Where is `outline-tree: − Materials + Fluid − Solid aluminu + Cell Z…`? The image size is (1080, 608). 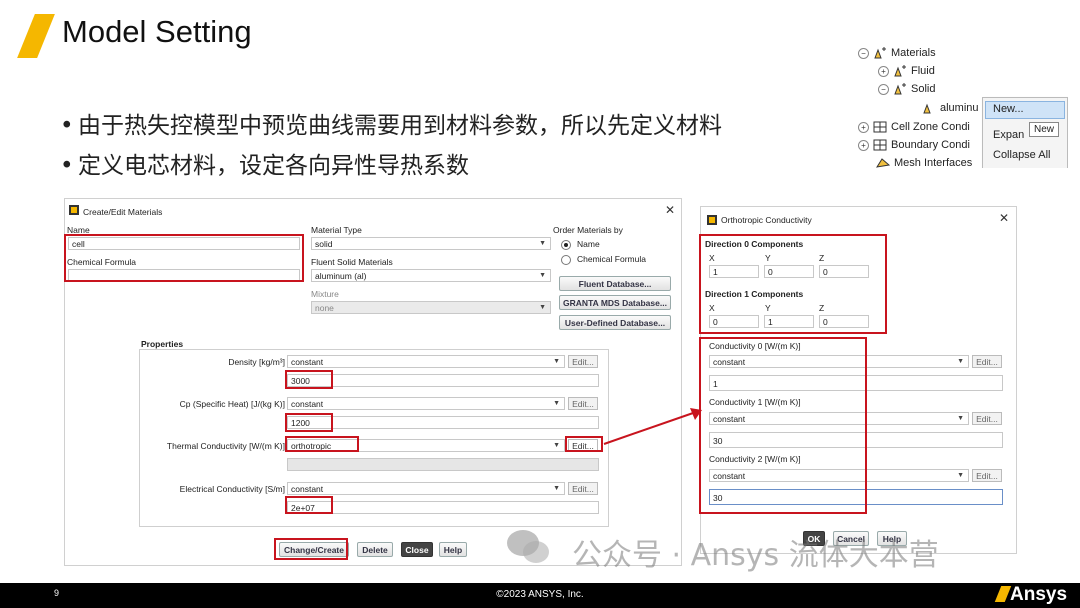
outline-tree: − Materials + Fluid − Solid aluminu + Cell Z… is located at coordinates (960, 104).